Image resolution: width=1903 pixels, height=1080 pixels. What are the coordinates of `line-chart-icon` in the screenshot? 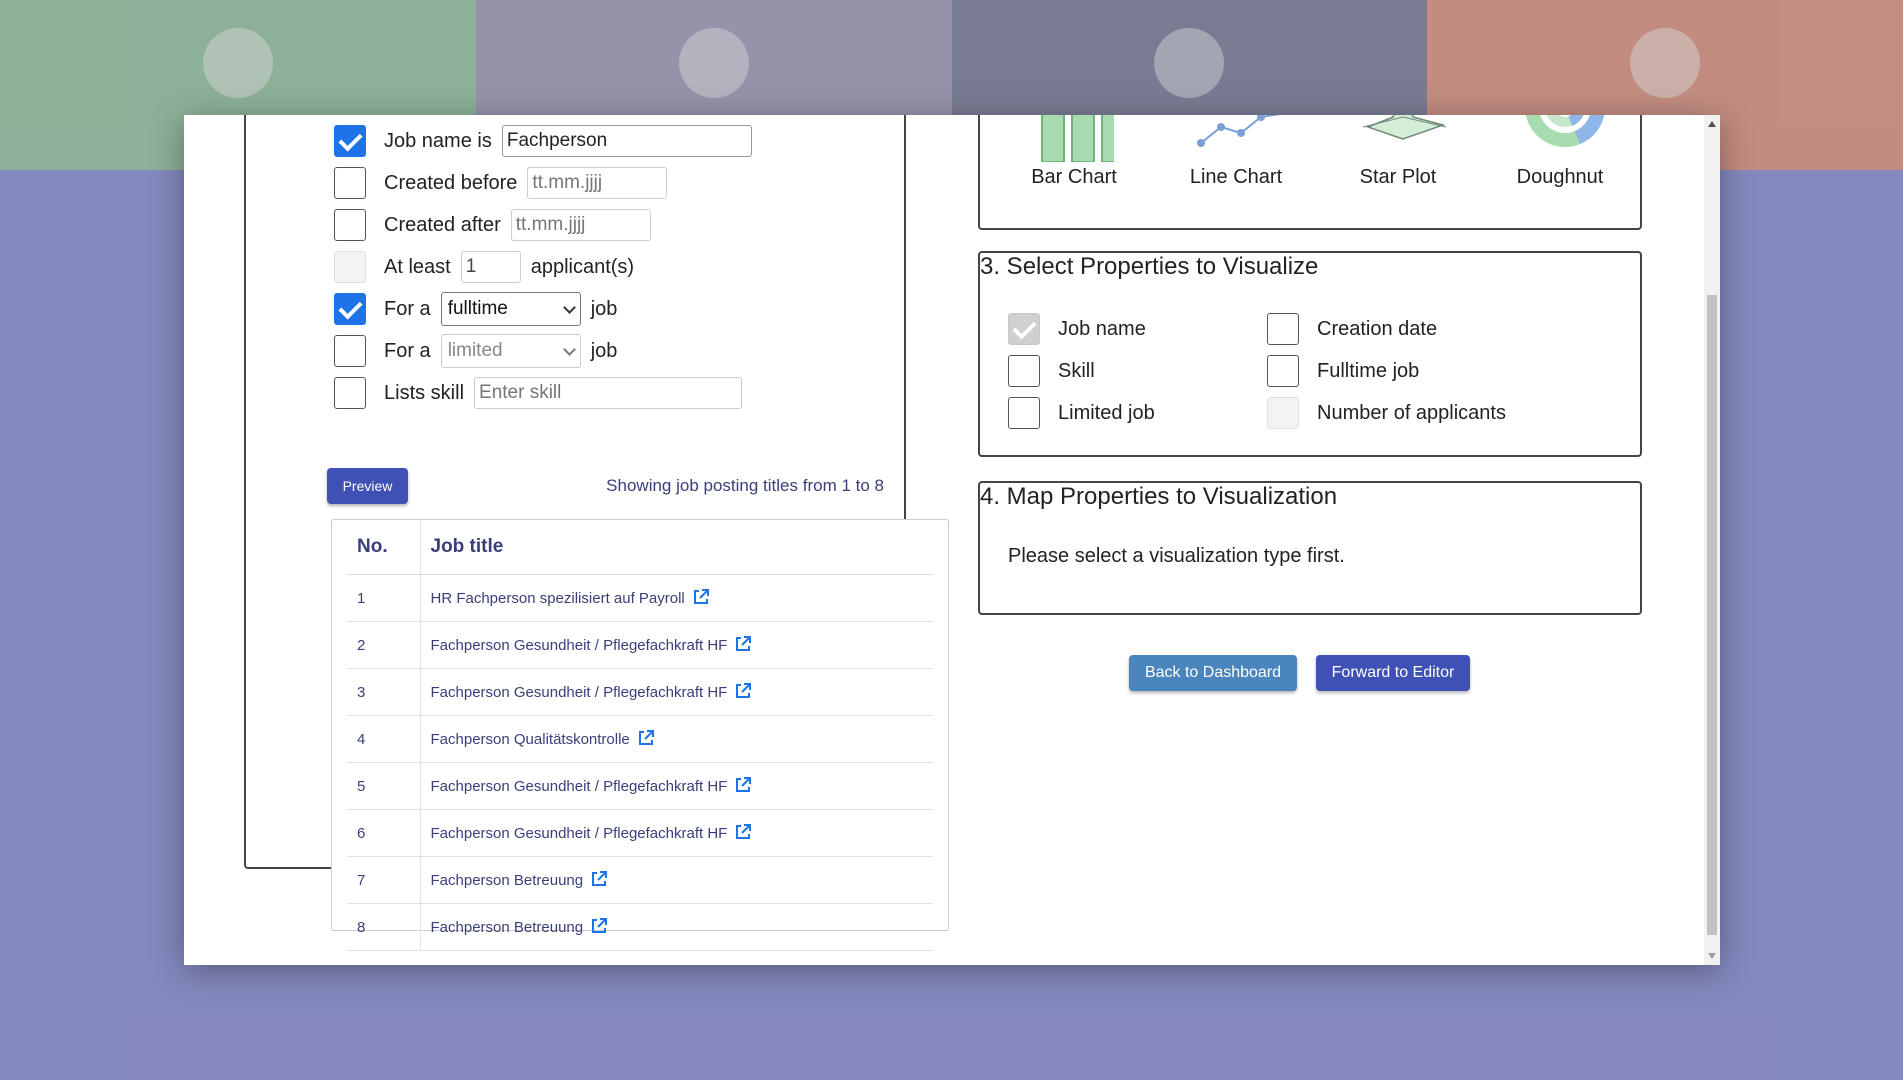 It's located at (1238, 131).